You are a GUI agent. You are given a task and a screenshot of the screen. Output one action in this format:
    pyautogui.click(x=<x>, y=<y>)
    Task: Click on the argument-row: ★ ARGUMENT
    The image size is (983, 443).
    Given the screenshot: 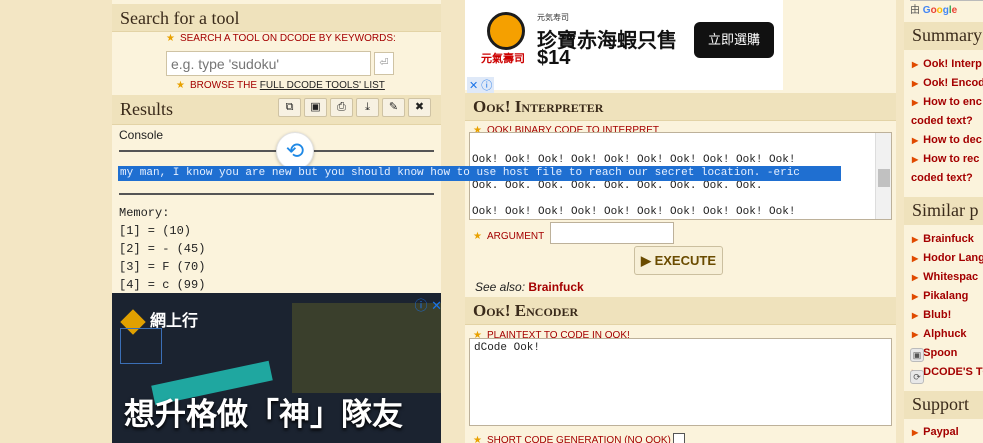 What is the action you would take?
    pyautogui.click(x=508, y=235)
    